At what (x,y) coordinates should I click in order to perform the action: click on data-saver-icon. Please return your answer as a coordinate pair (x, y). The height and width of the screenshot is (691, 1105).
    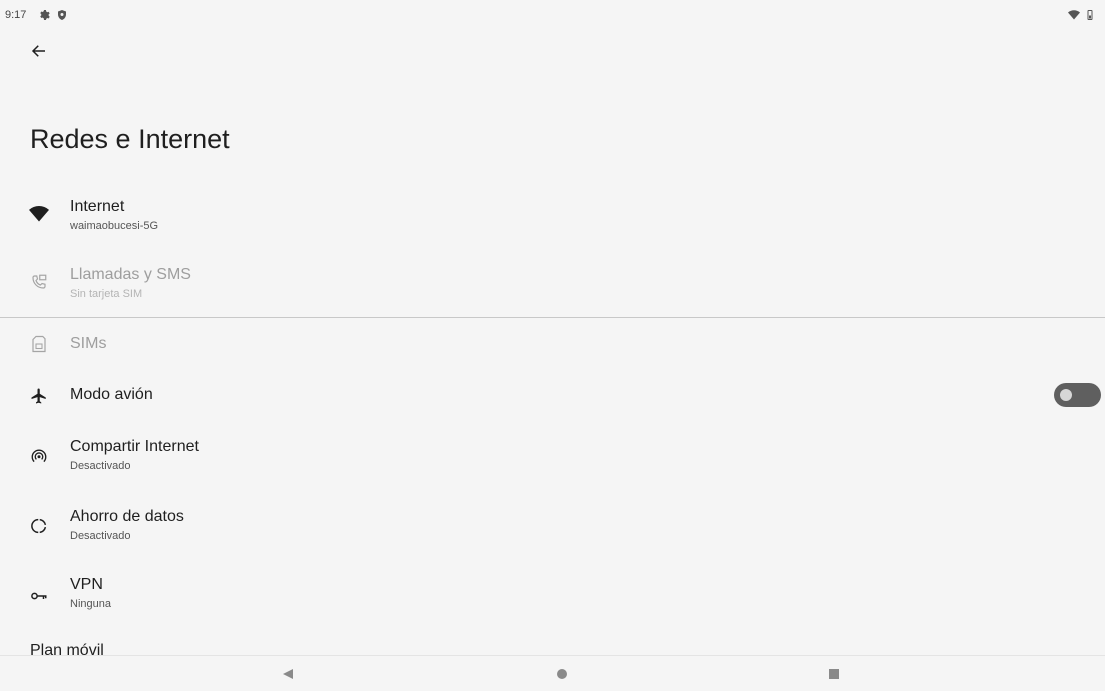
    Looking at the image, I should click on (39, 526).